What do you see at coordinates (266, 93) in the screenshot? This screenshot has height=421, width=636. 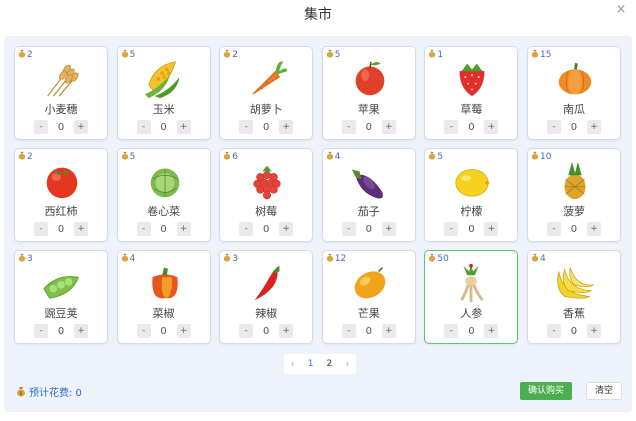 I see `item-card: 2 胡萝卜 -0 +` at bounding box center [266, 93].